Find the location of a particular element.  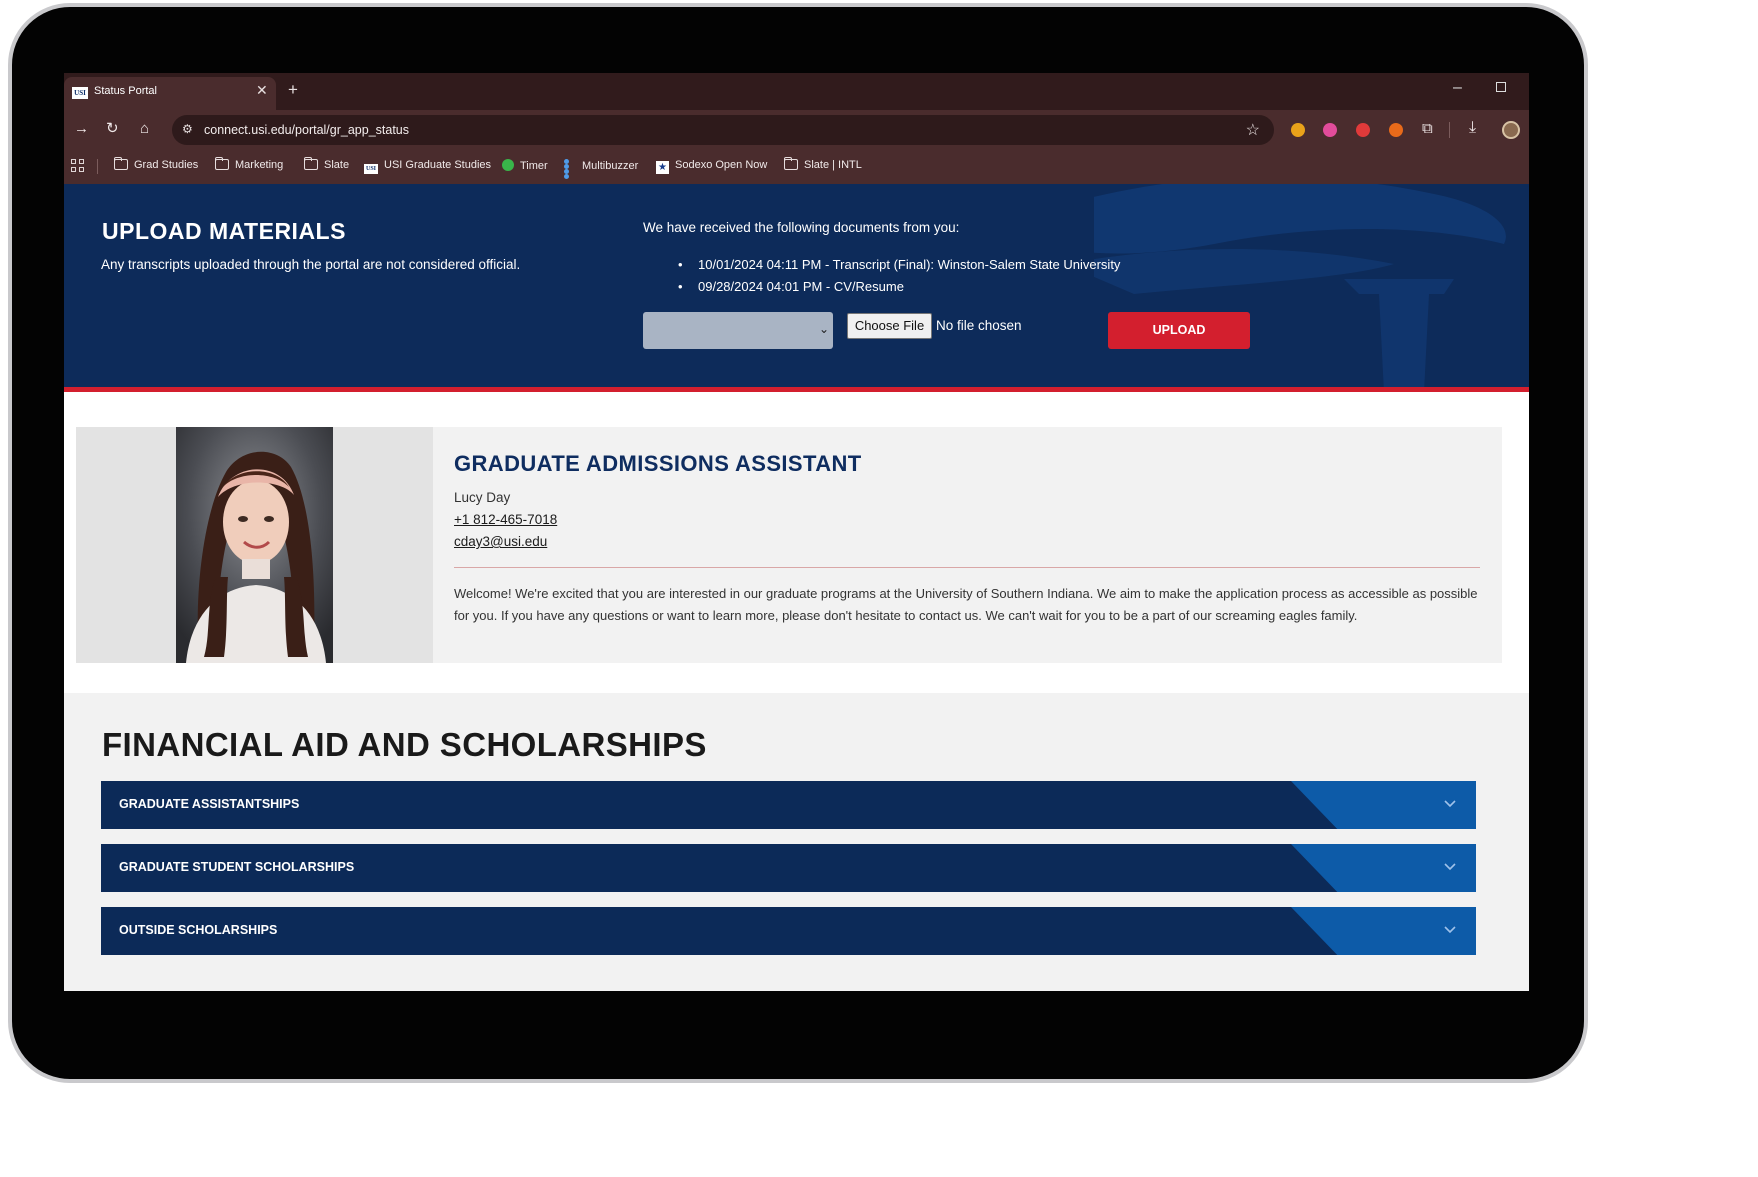

toolbar-divider is located at coordinates (1449, 130).